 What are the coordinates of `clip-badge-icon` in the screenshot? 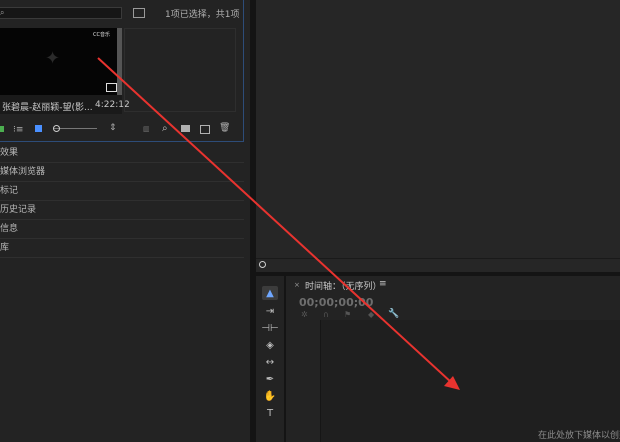 It's located at (111, 87).